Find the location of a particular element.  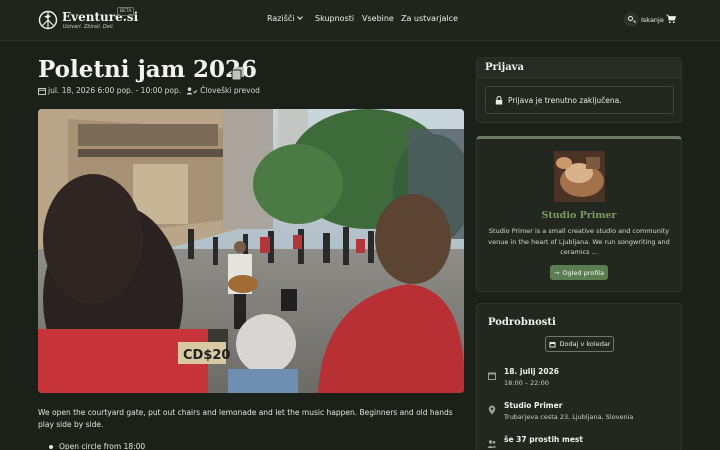

event-time: 18:00 – 22:00 is located at coordinates (526, 383).